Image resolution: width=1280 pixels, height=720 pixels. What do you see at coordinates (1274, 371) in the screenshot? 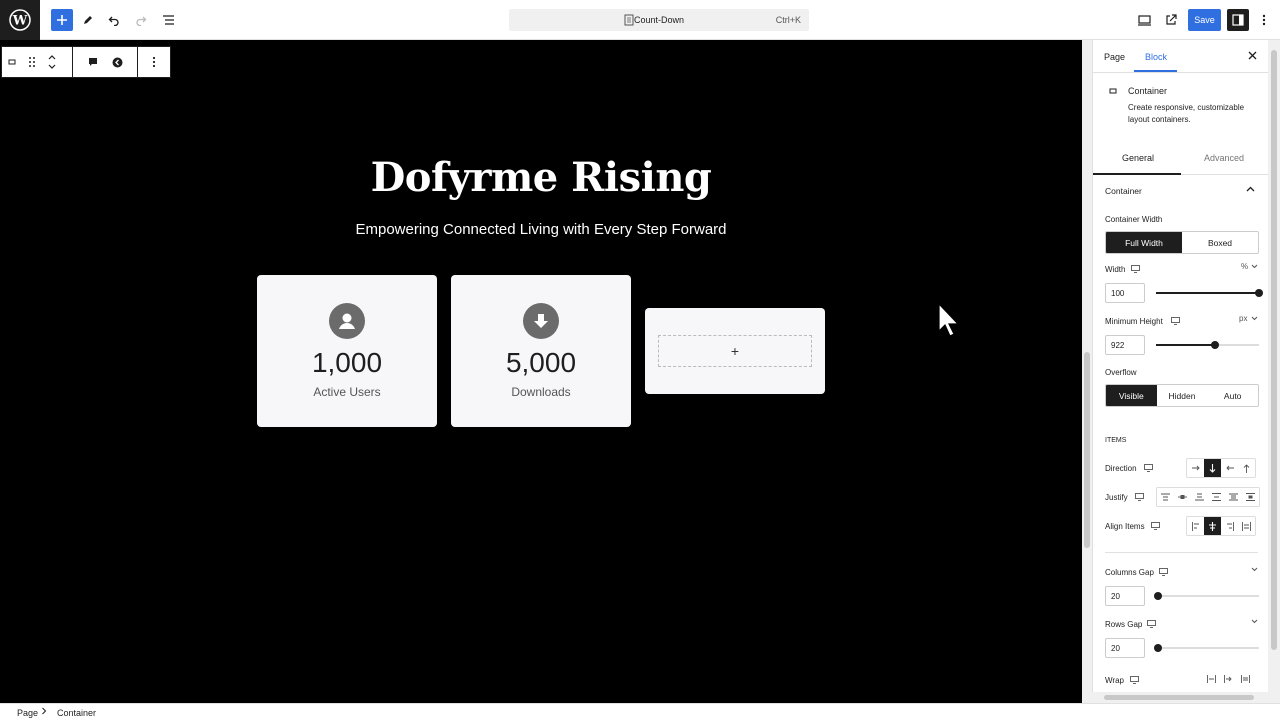
I see `sidebar-scrollbar` at bounding box center [1274, 371].